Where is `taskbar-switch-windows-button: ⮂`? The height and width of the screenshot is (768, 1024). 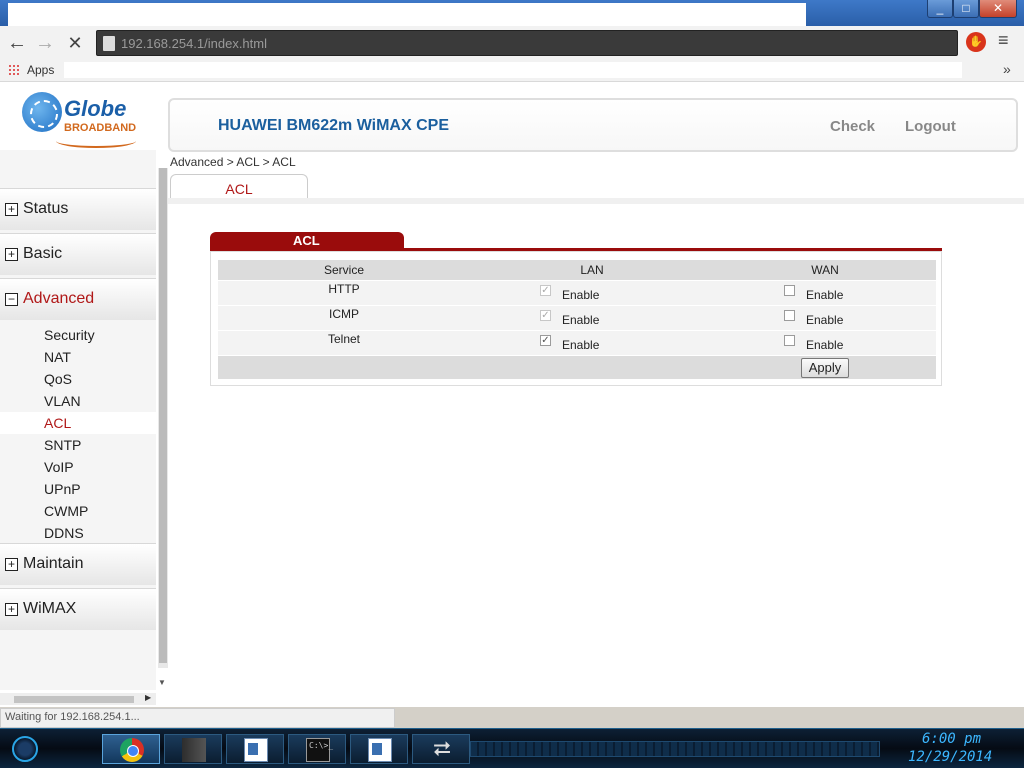
taskbar-switch-windows-button: ⮂ is located at coordinates (441, 749).